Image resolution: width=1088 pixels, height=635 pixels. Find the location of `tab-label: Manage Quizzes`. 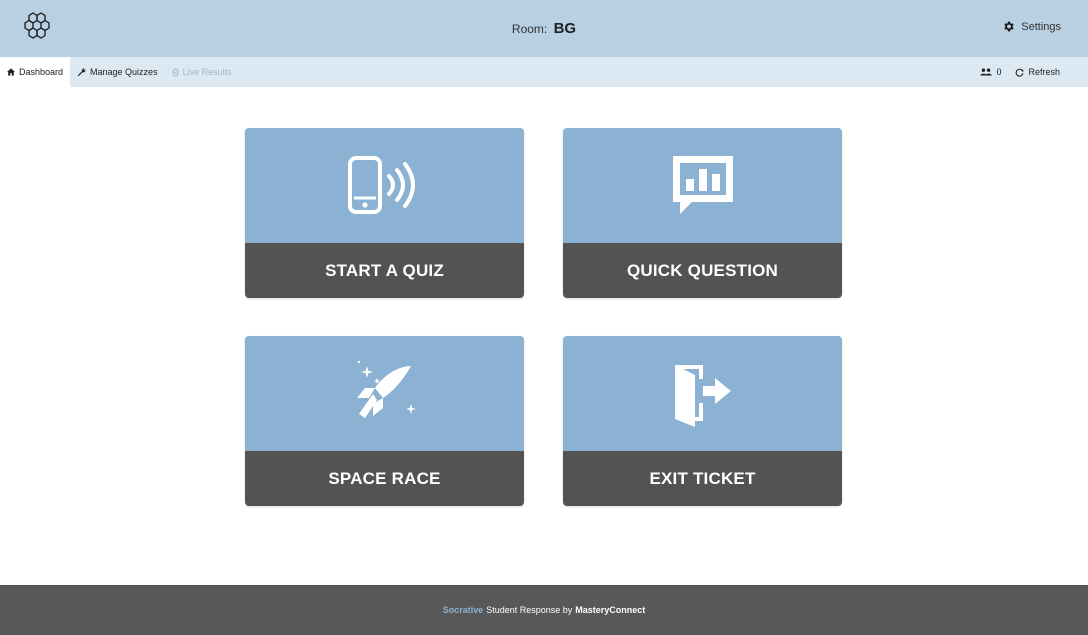

tab-label: Manage Quizzes is located at coordinates (124, 72).